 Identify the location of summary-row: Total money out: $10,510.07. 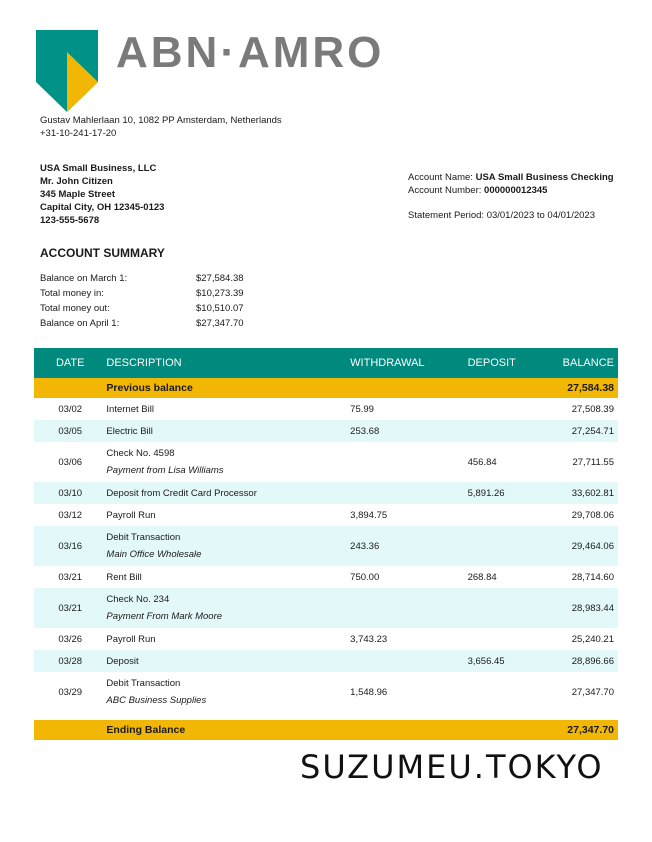
(142, 310).